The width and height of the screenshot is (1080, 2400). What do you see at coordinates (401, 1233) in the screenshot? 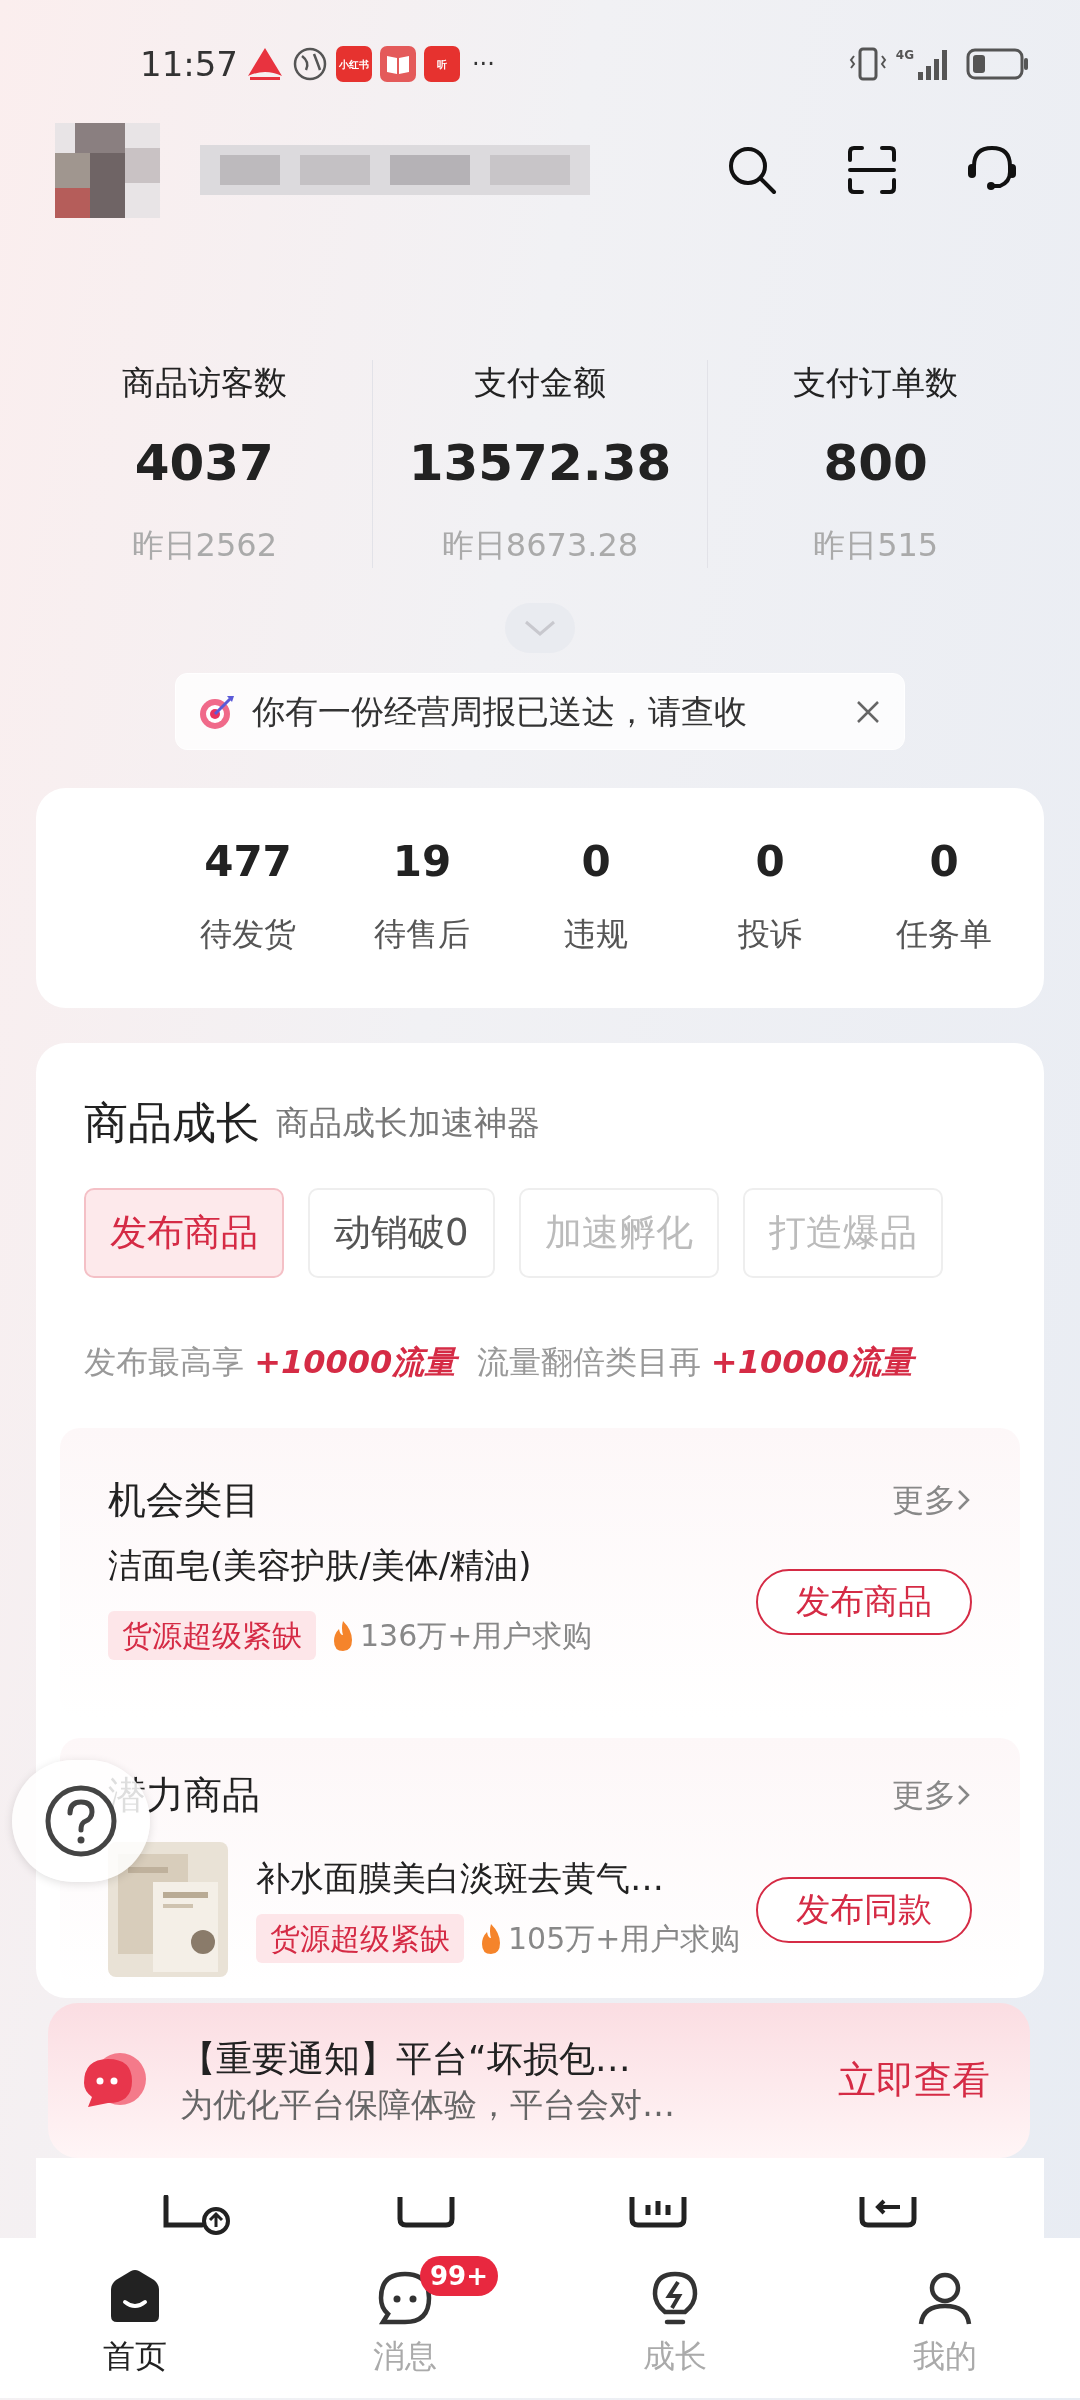
I see `tab: 动销破0` at bounding box center [401, 1233].